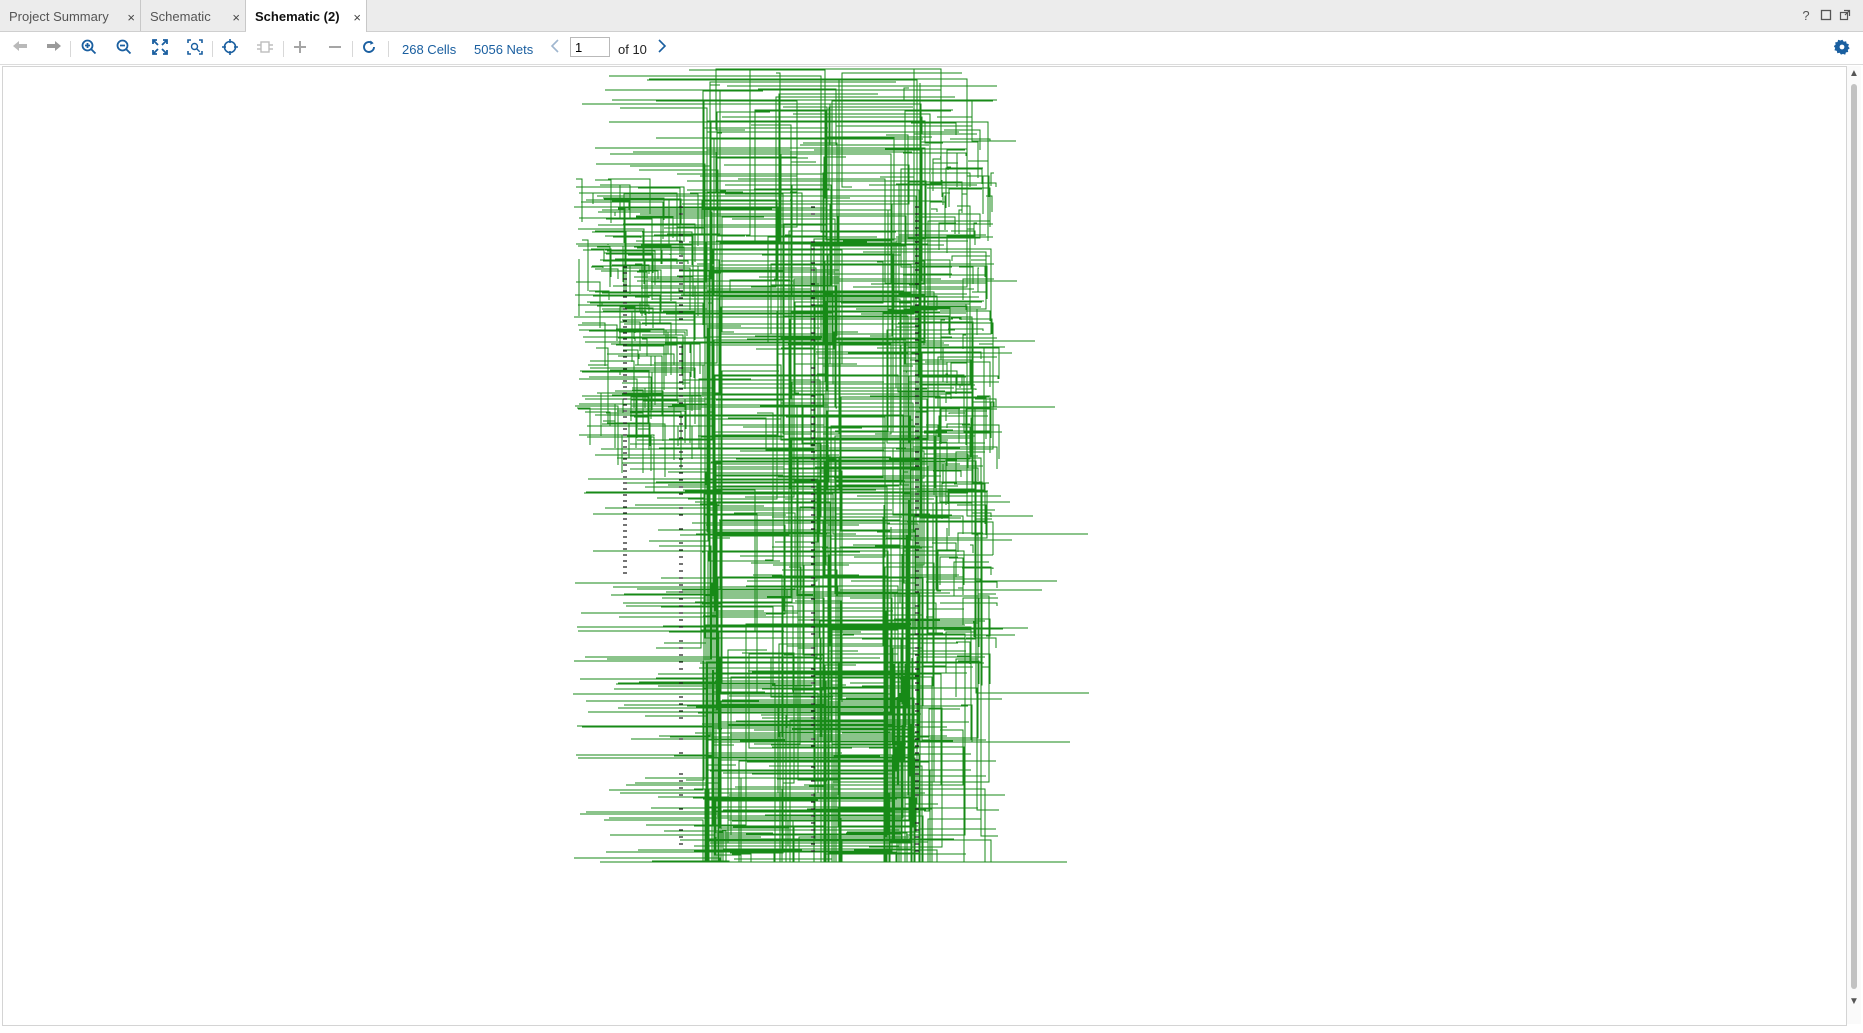  I want to click on tab-schematic: Schematic ×, so click(193, 15).